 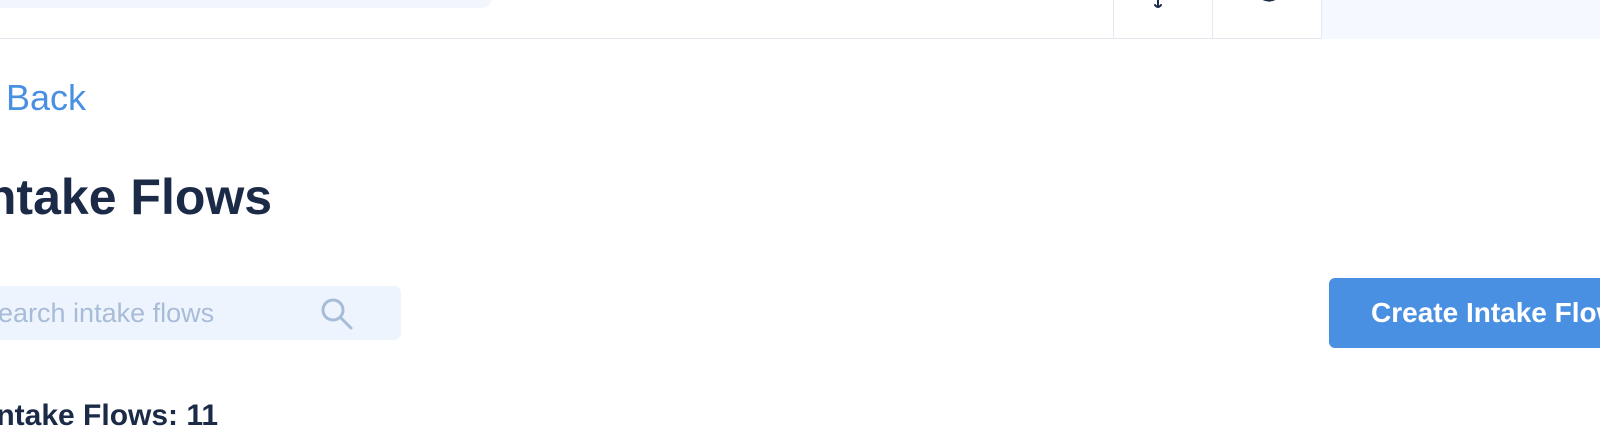 What do you see at coordinates (150, 313) in the screenshot?
I see `search-input` at bounding box center [150, 313].